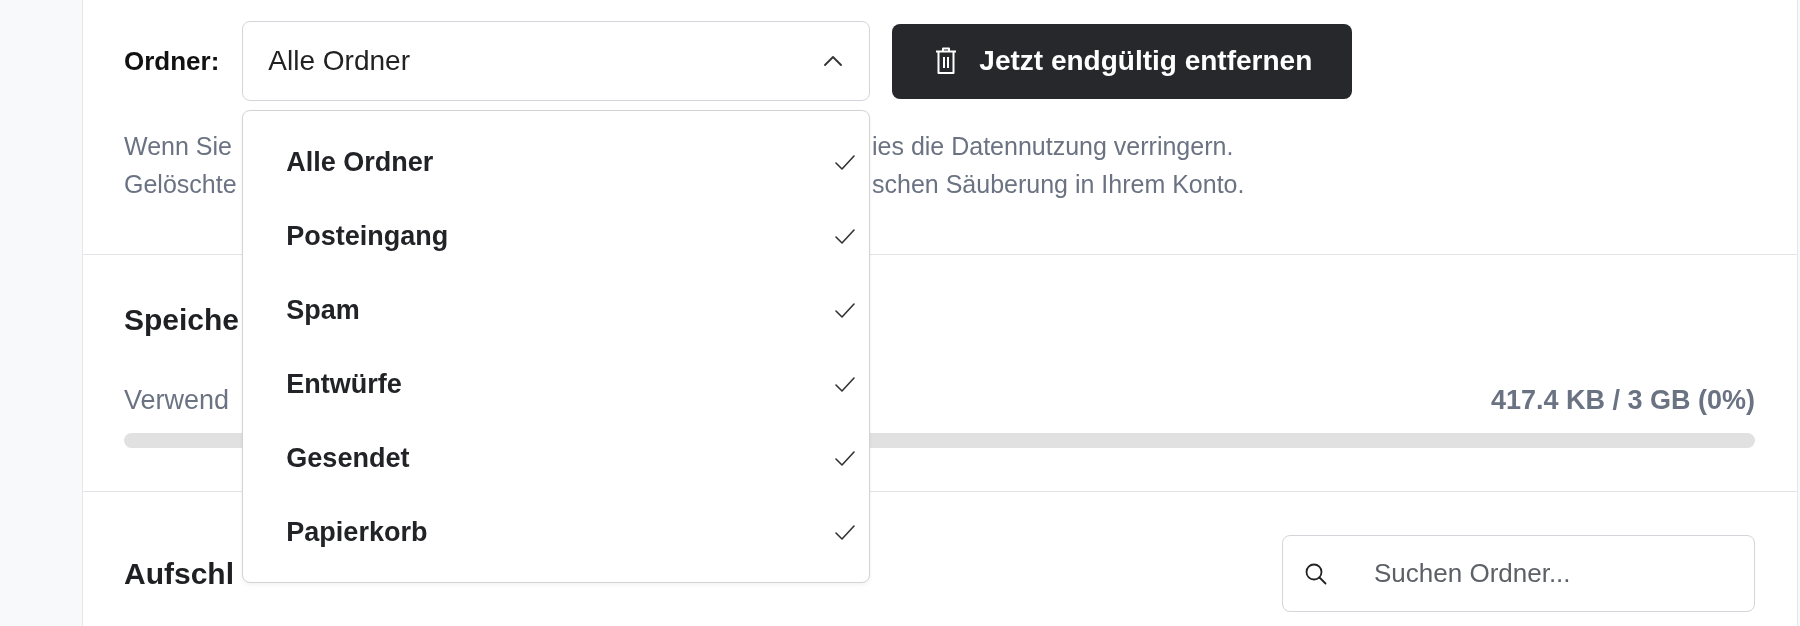  What do you see at coordinates (556, 458) in the screenshot?
I see `dropdown-option: Gesendet` at bounding box center [556, 458].